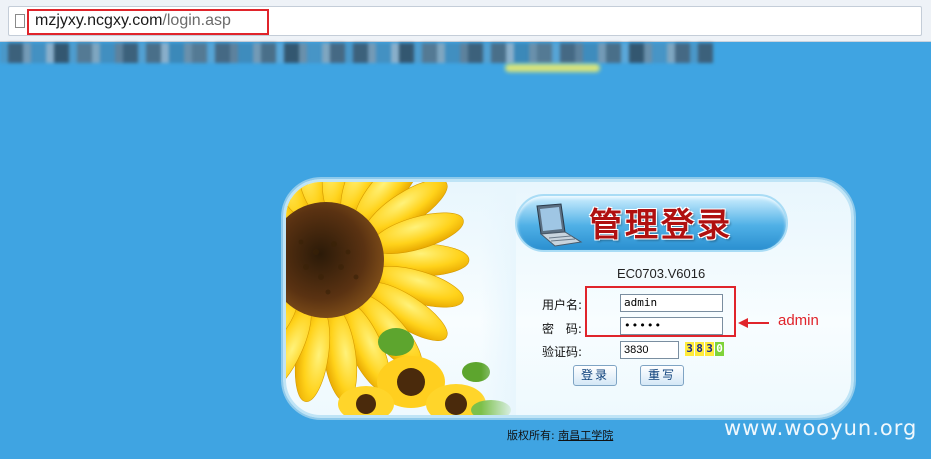 The image size is (931, 459). Describe the element at coordinates (798, 320) in the screenshot. I see `annotation-text: admin` at that location.